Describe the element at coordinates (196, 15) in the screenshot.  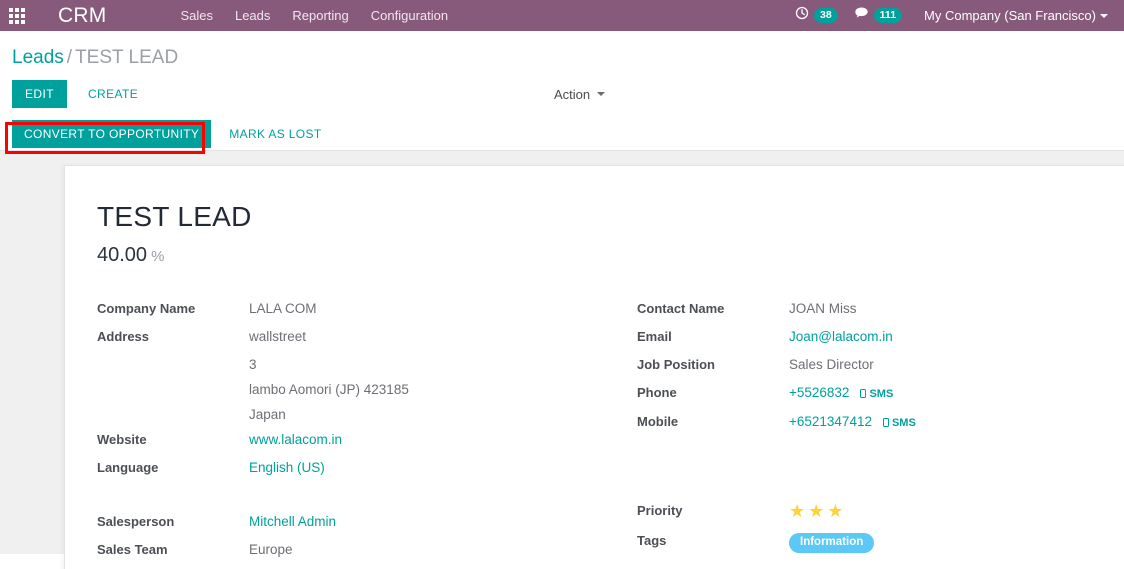
I see `menu-item-sales: Sales` at that location.